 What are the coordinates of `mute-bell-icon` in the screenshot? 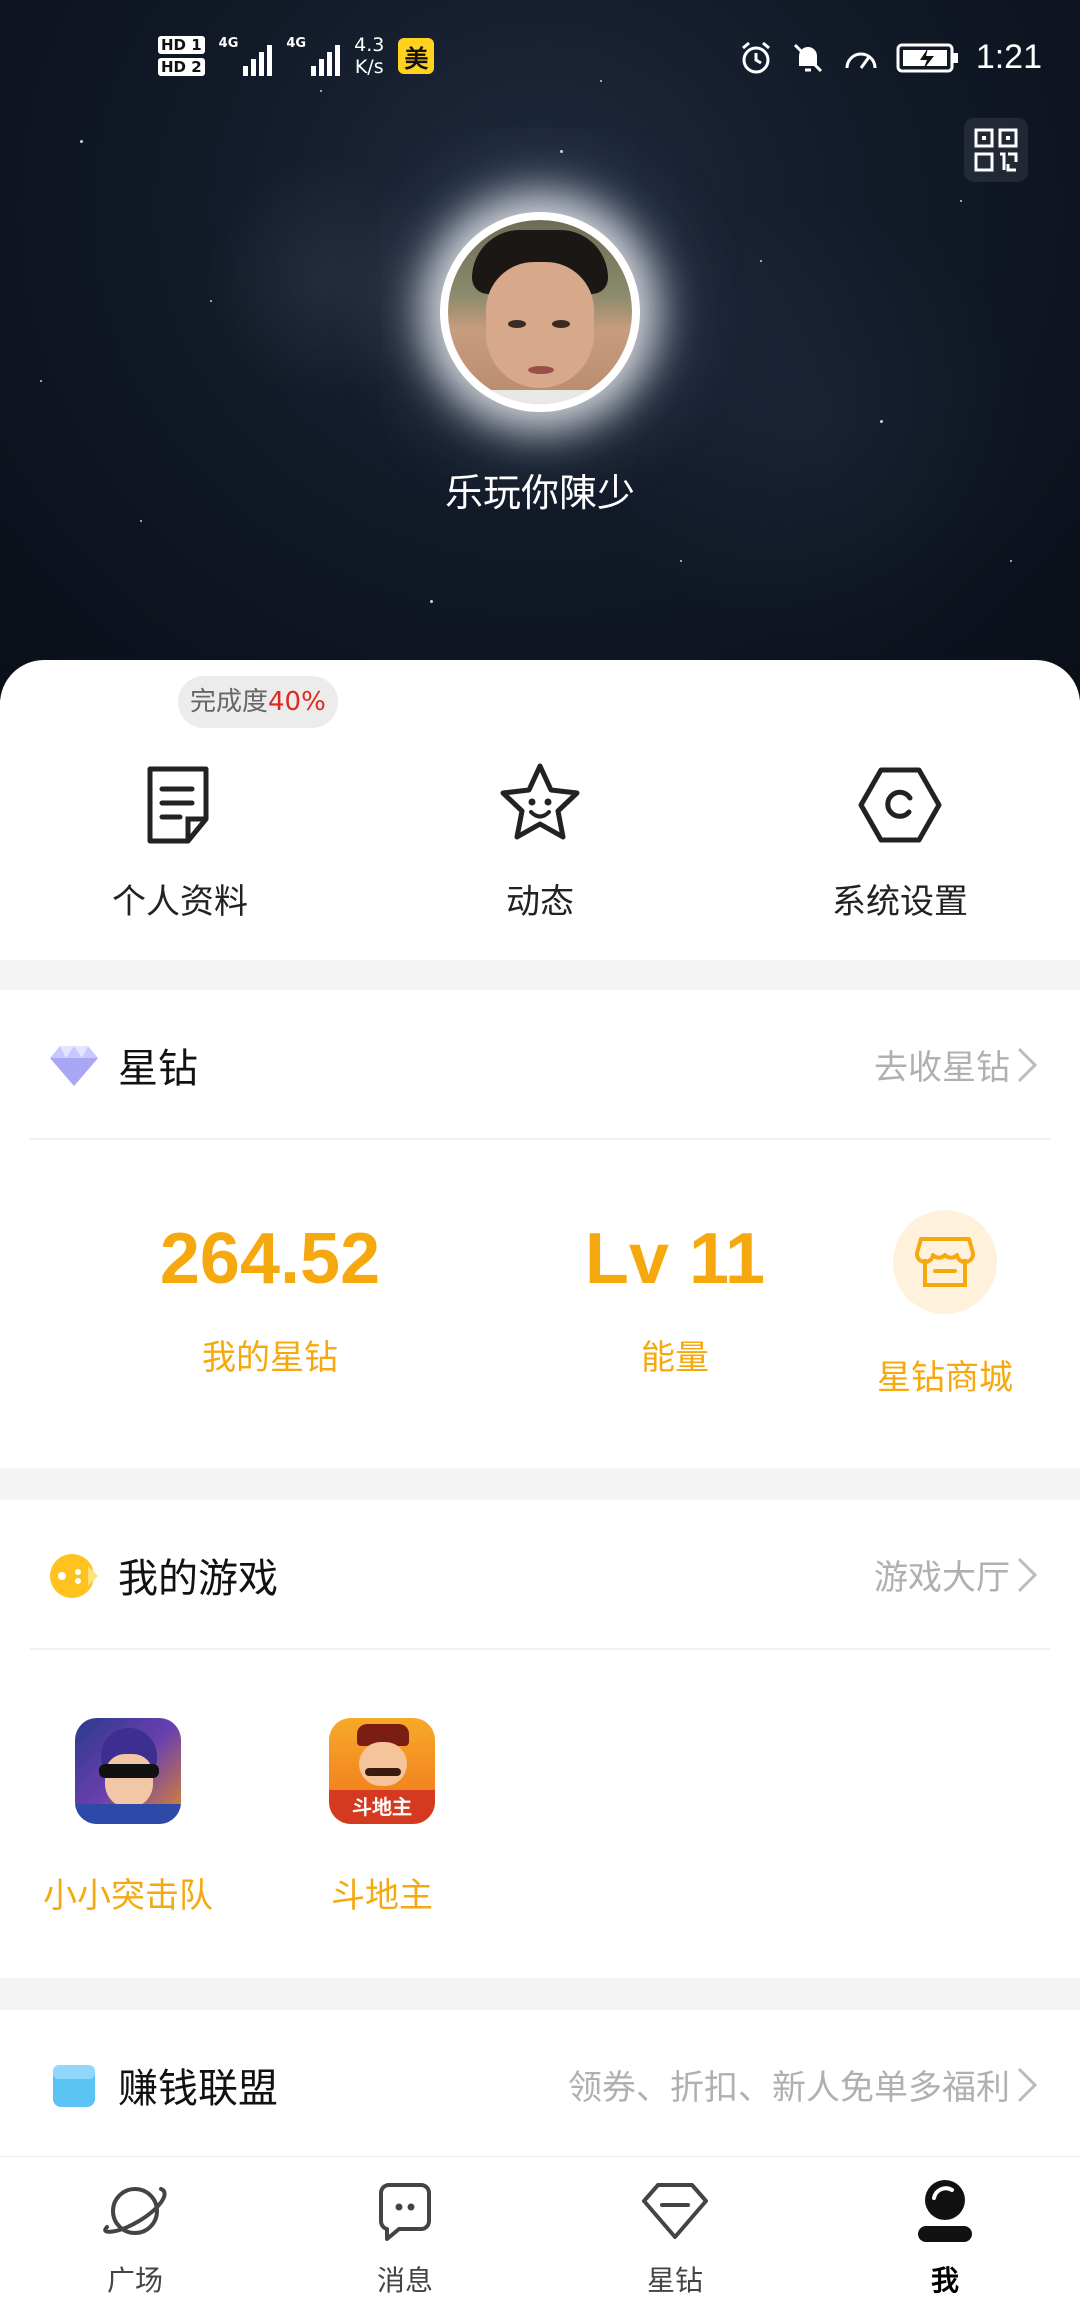 It's located at (807, 57).